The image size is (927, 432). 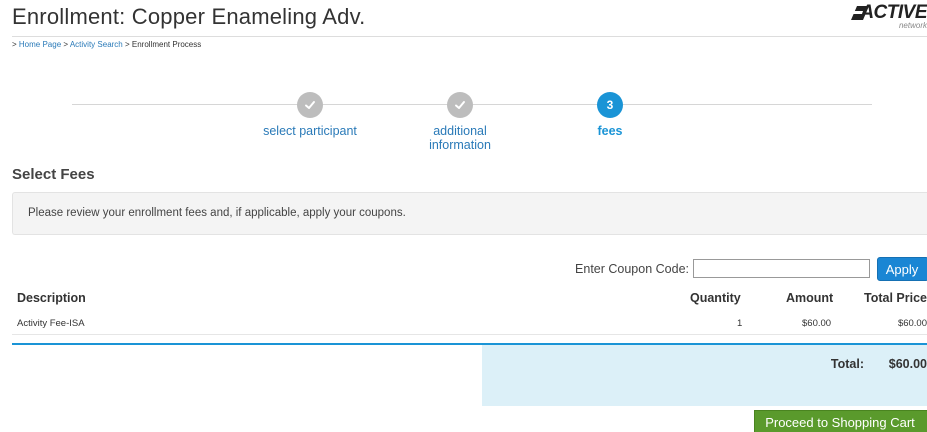 What do you see at coordinates (895, 298) in the screenshot?
I see `column-header-total-price: Total Price` at bounding box center [895, 298].